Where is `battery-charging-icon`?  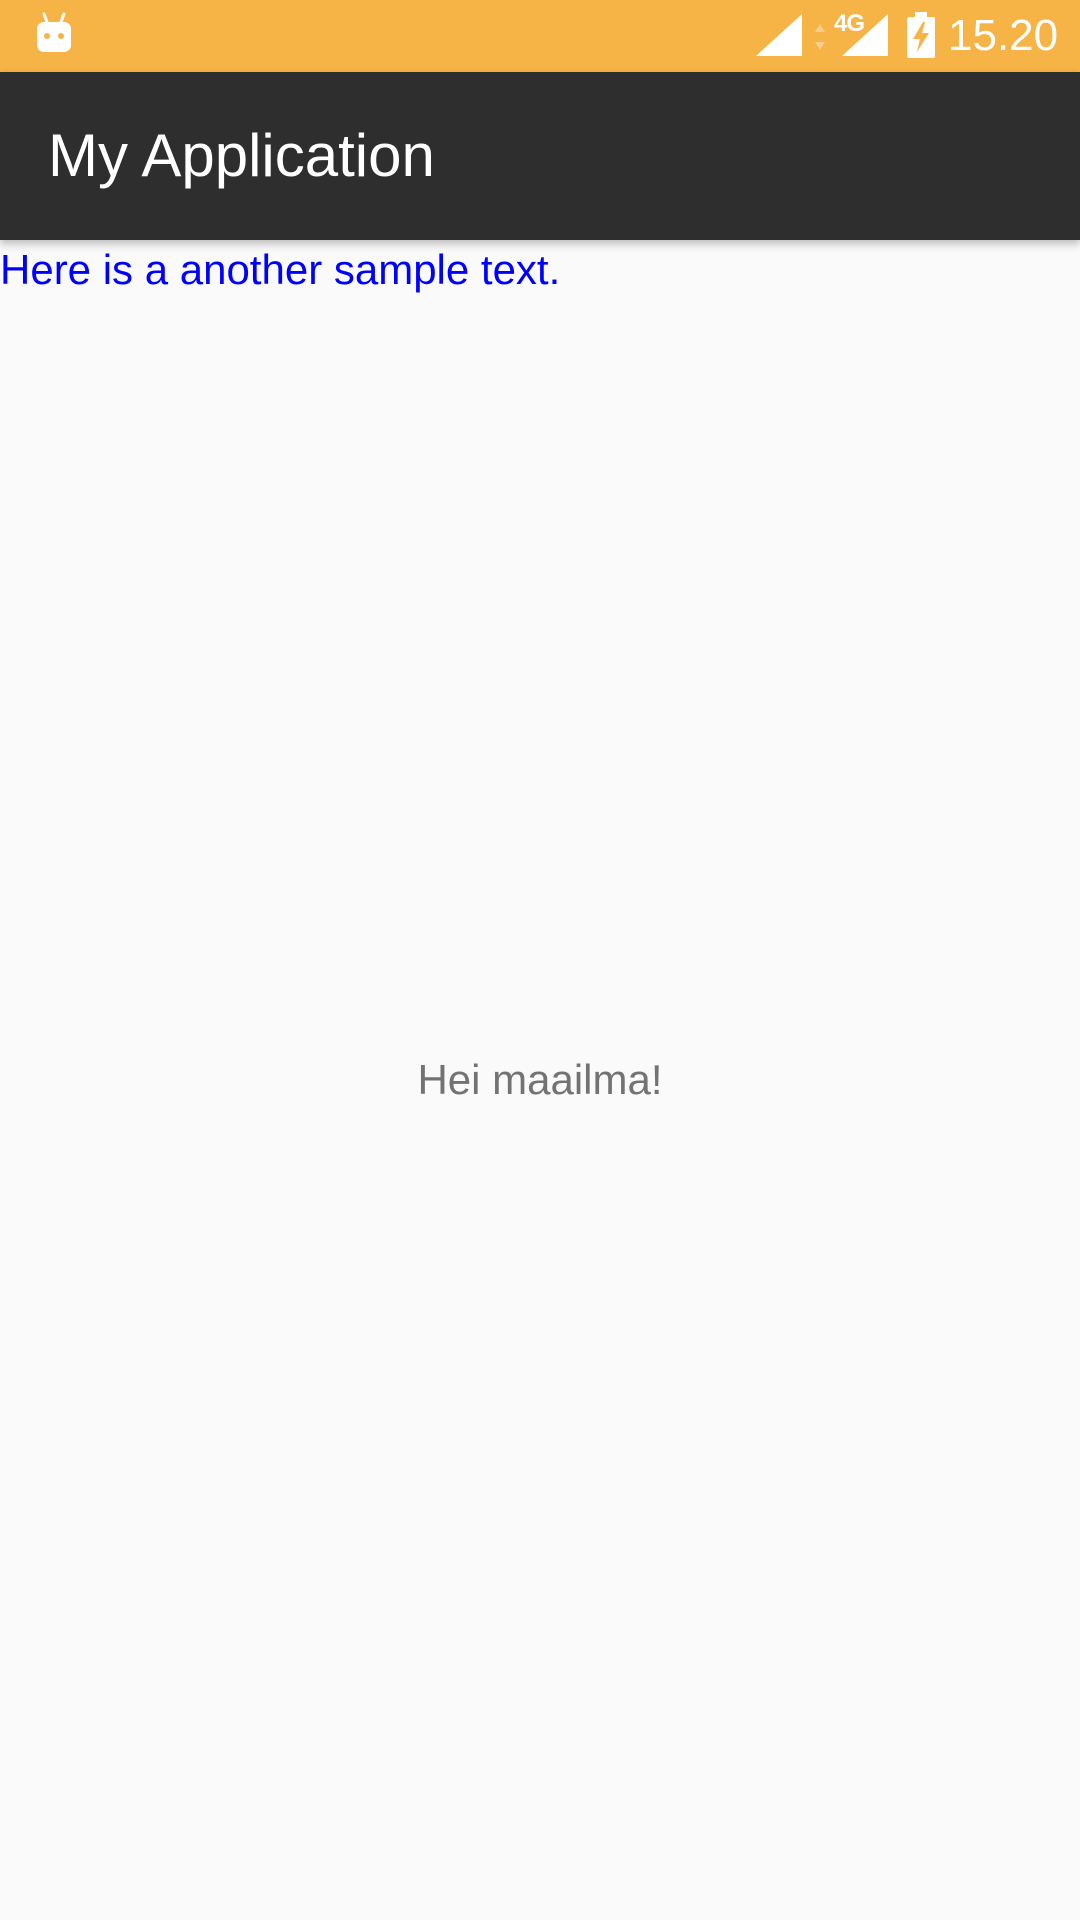 battery-charging-icon is located at coordinates (921, 35).